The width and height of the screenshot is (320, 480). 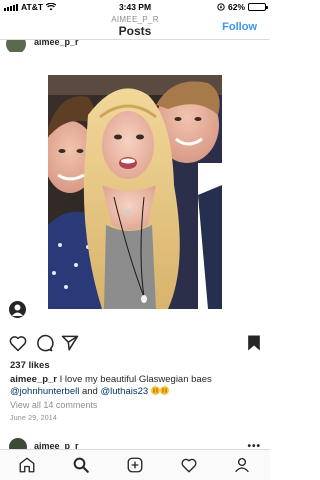 I want to click on location-icon, so click(x=221, y=7).